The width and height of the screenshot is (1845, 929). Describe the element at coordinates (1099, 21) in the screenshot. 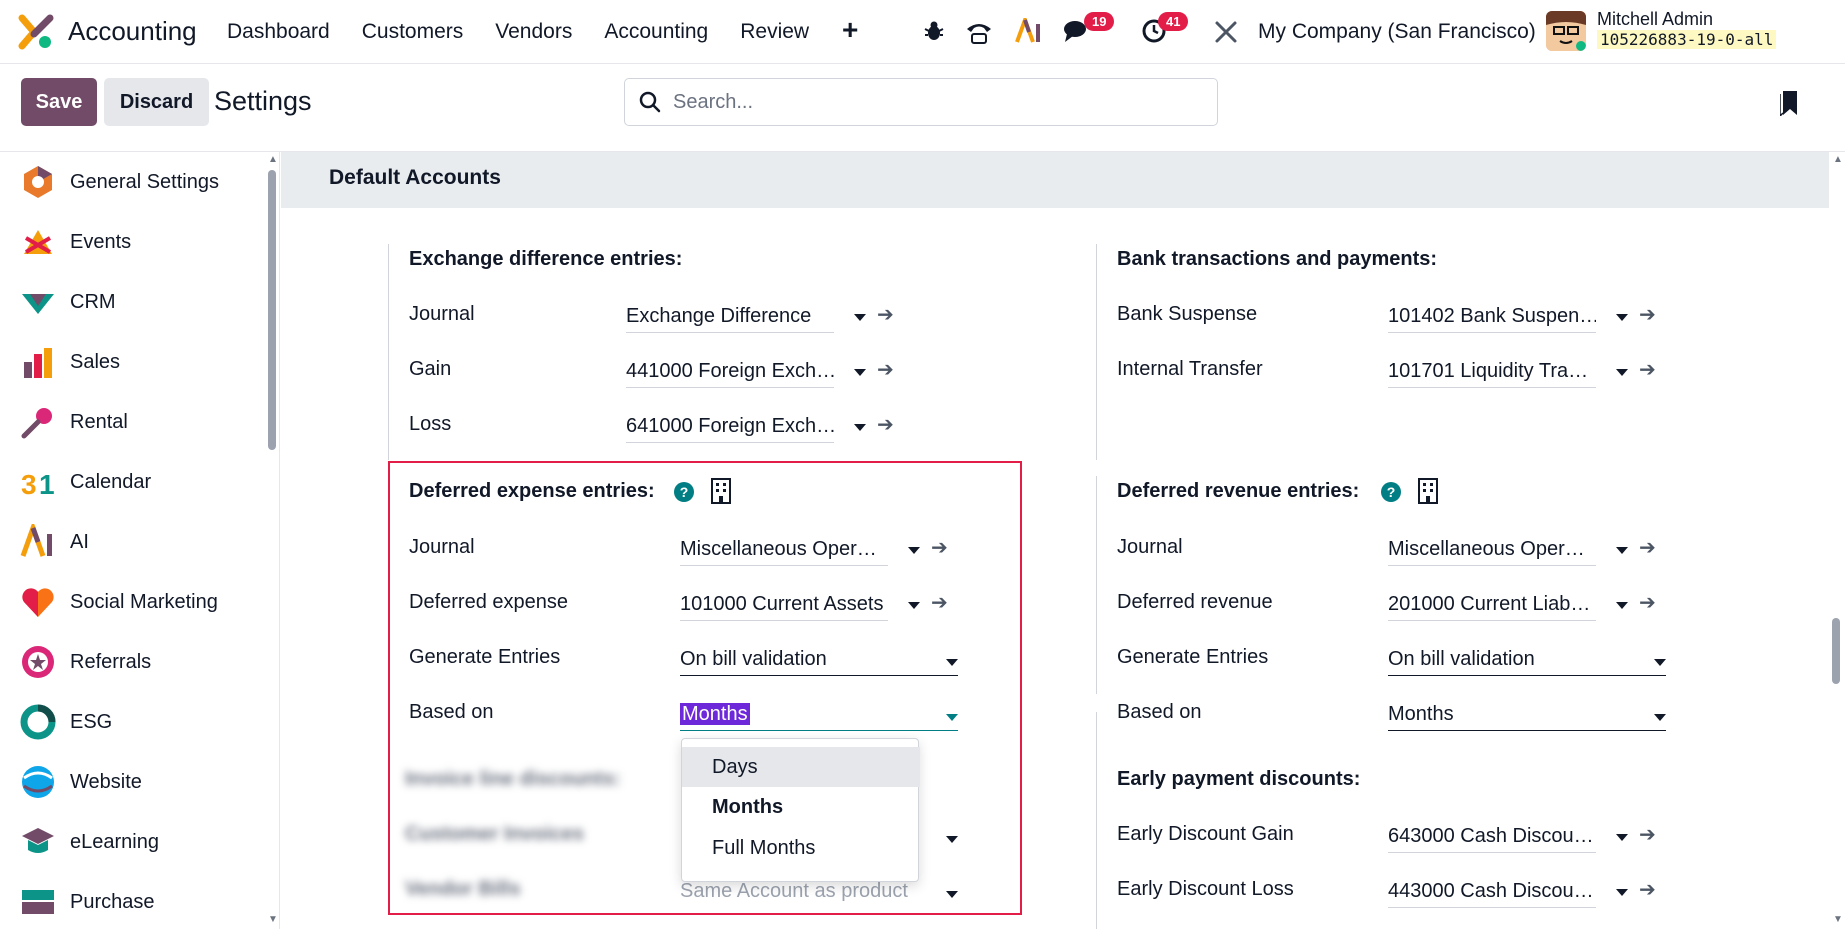

I see `chat-badge: 19` at that location.